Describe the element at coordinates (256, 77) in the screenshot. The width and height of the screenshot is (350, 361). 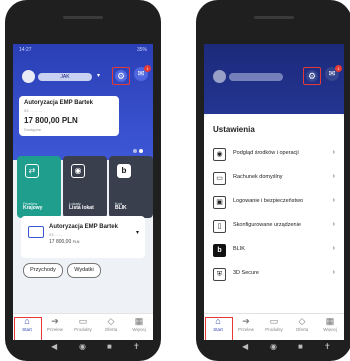
I see `user-name` at that location.